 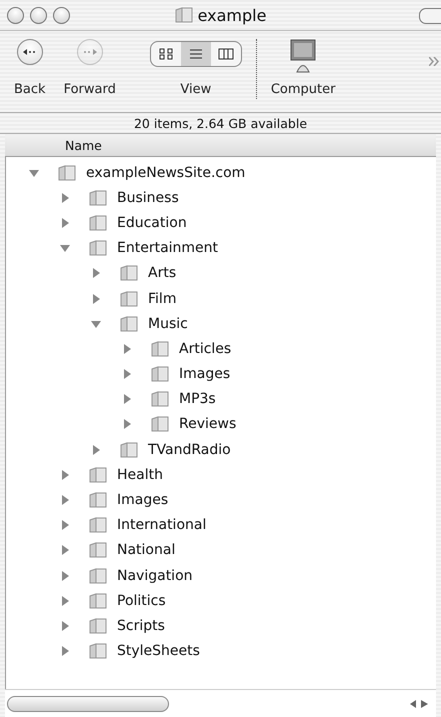 I want to click on folder-name: International, so click(x=161, y=525).